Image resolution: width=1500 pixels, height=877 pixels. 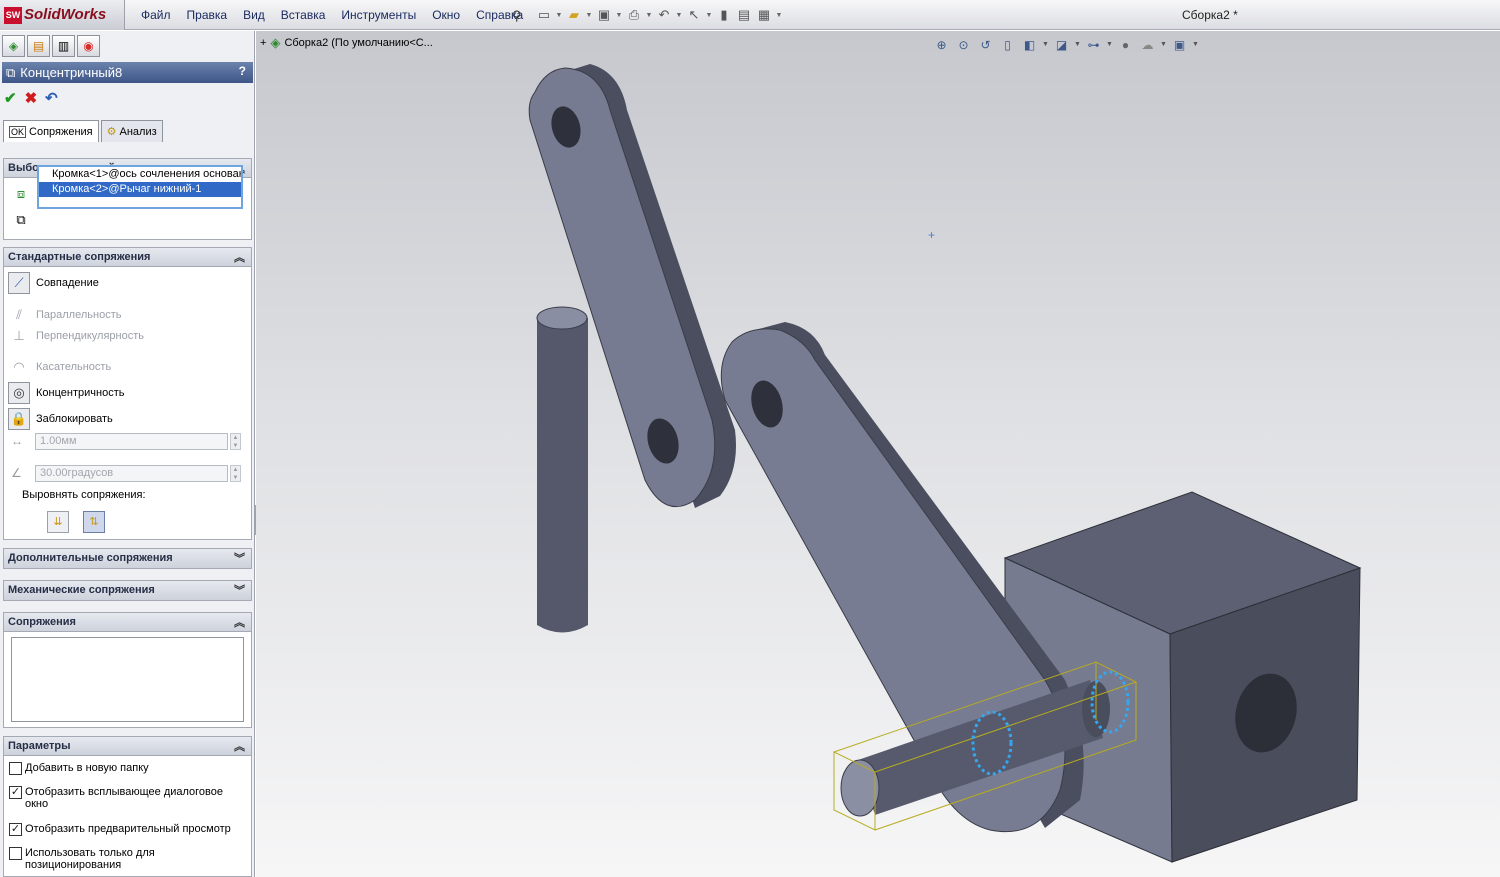 I want to click on menu-insert: Вставка, so click(x=303, y=15).